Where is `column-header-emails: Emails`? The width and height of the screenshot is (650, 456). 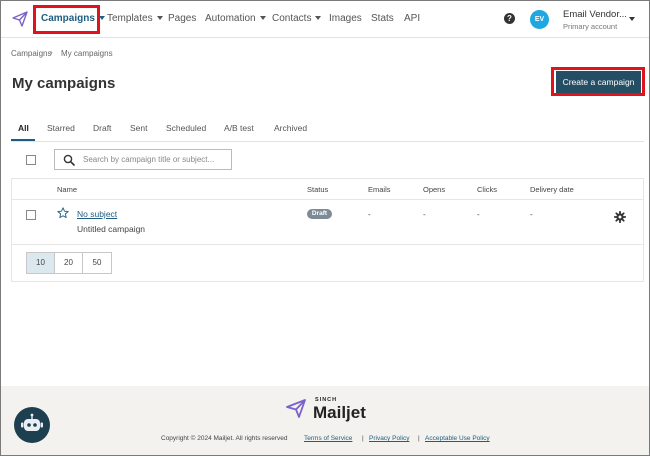 column-header-emails: Emails is located at coordinates (379, 189).